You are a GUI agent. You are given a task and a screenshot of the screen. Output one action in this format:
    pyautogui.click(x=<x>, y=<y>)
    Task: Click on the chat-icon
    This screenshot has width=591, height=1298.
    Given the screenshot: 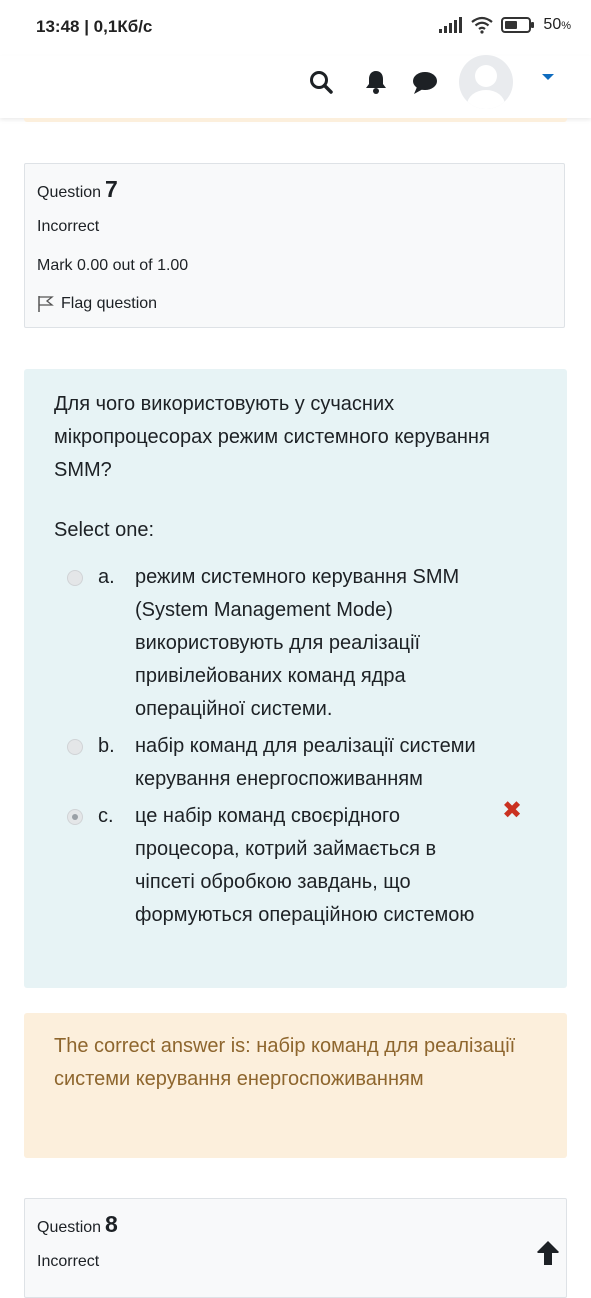 What is the action you would take?
    pyautogui.click(x=425, y=83)
    